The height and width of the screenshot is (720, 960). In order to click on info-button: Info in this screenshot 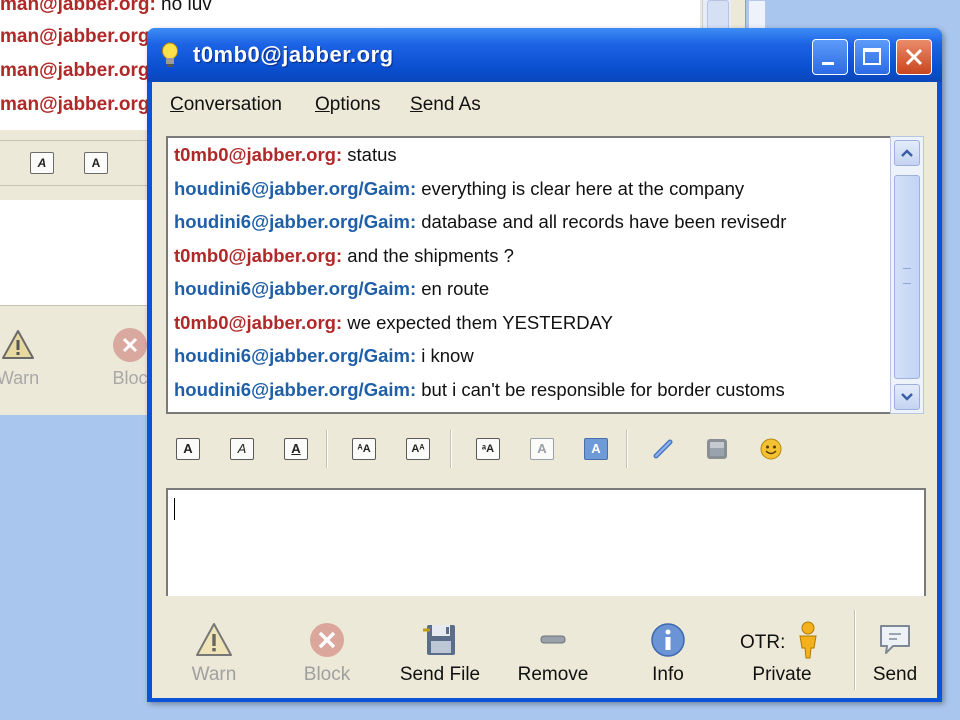, I will do `click(668, 653)`.